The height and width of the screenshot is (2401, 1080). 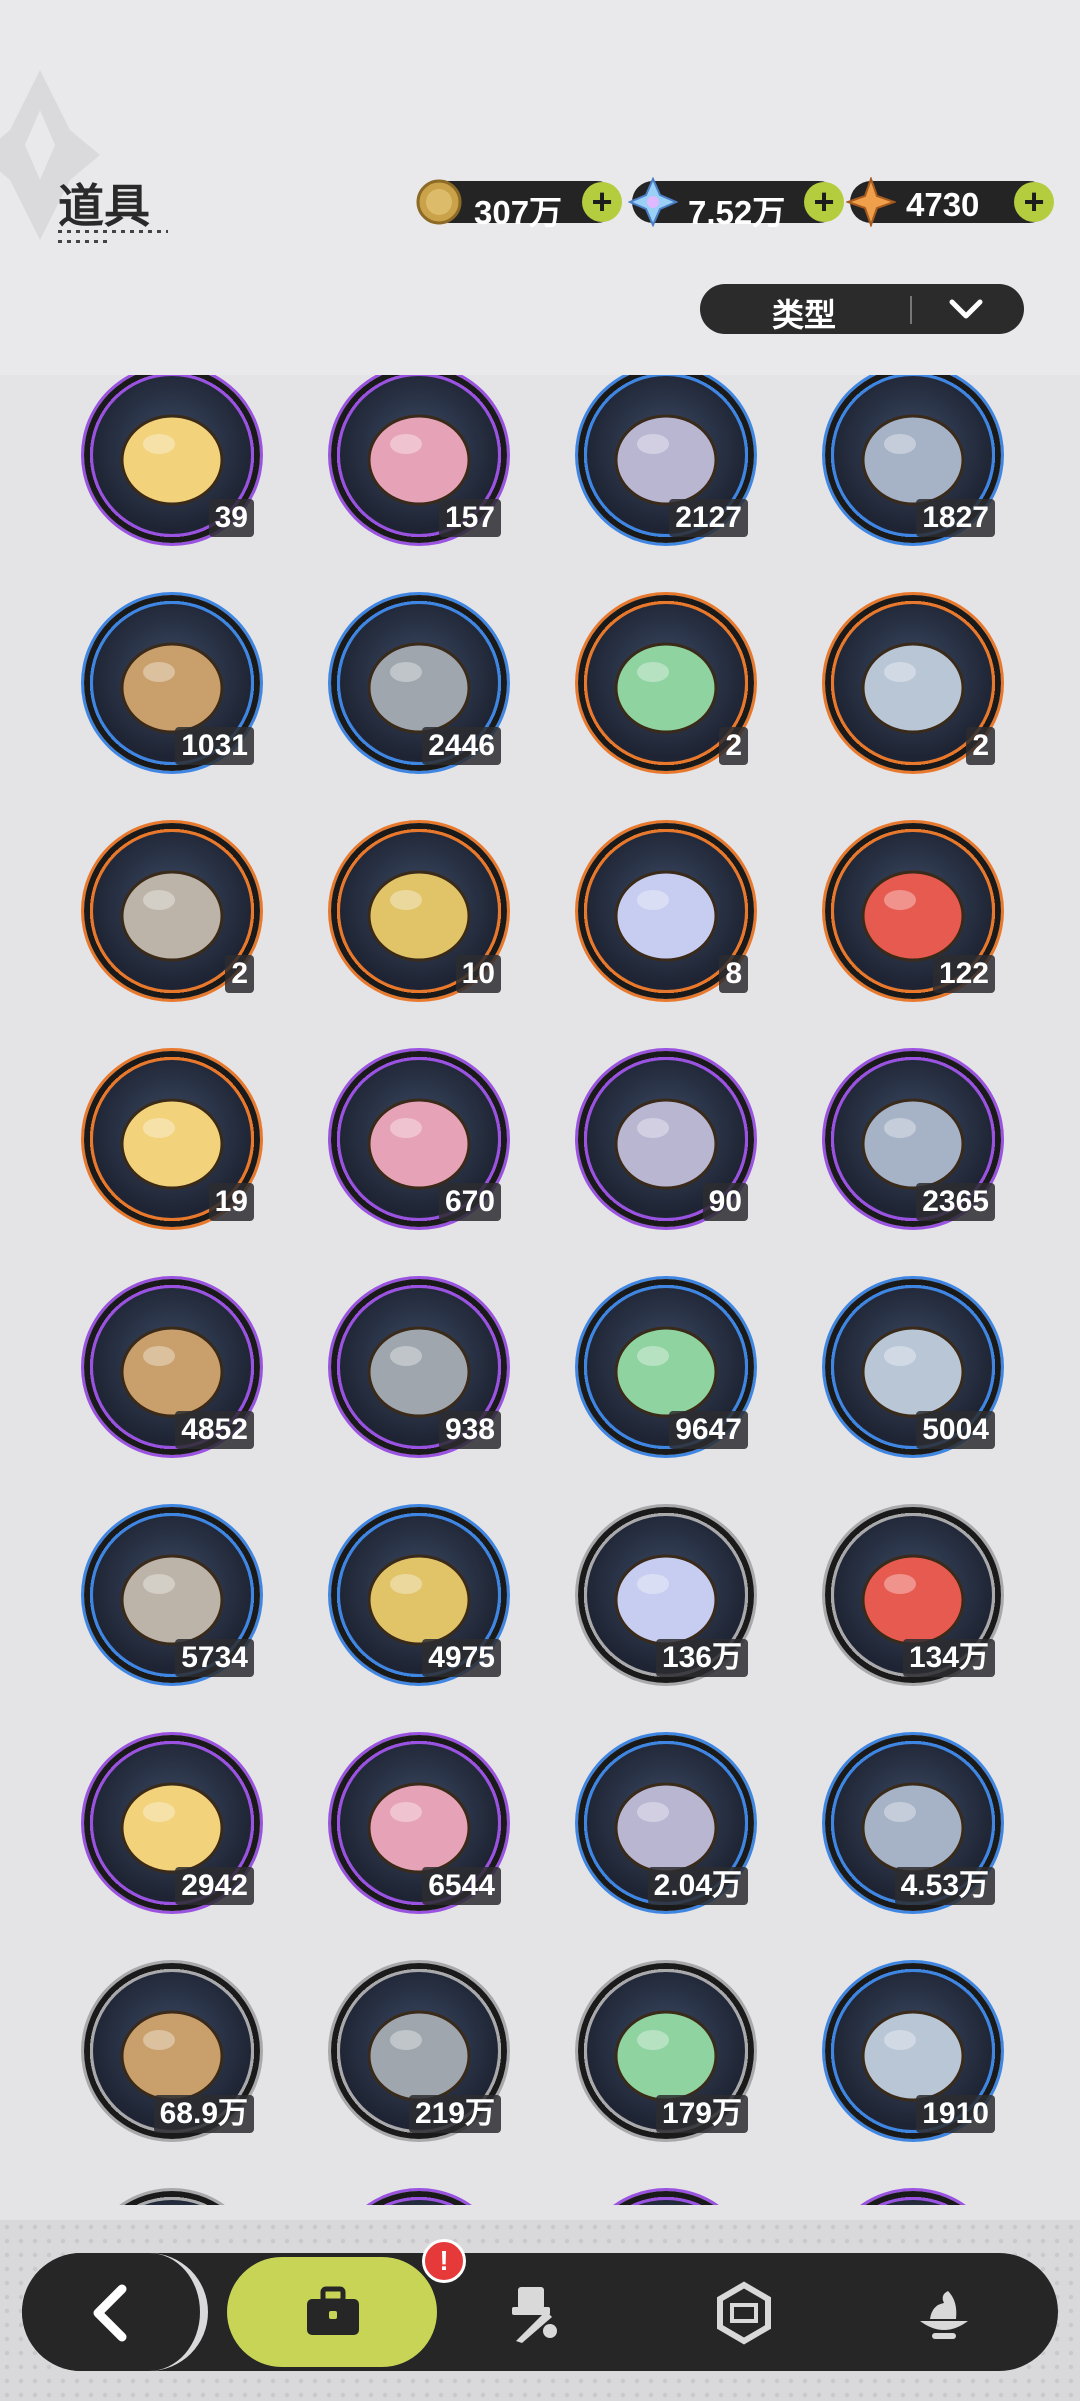 I want to click on item-count: 157, so click(x=469, y=518).